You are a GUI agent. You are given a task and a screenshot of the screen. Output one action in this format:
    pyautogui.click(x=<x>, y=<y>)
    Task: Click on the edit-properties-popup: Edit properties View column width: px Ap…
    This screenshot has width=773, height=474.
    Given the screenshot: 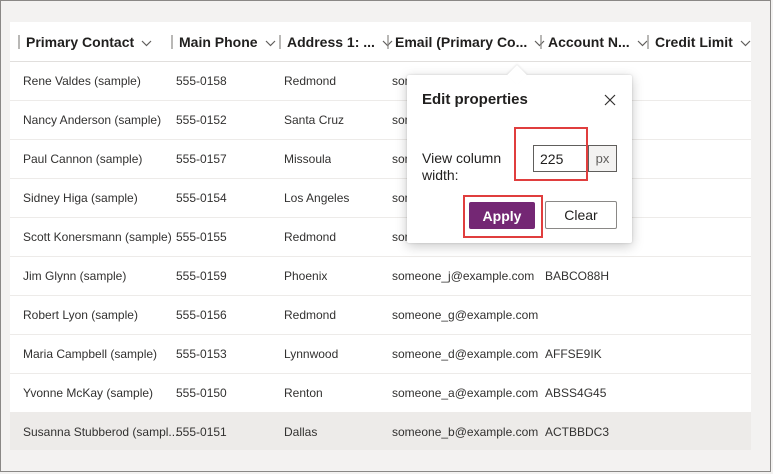 What is the action you would take?
    pyautogui.click(x=519, y=154)
    